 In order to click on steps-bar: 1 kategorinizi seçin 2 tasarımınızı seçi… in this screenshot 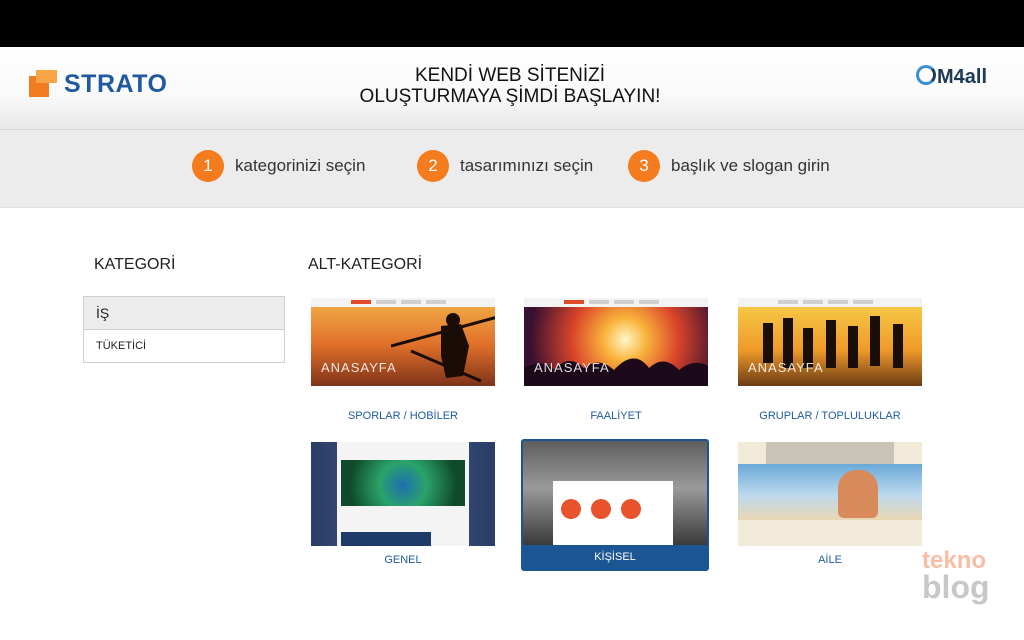, I will do `click(512, 169)`.